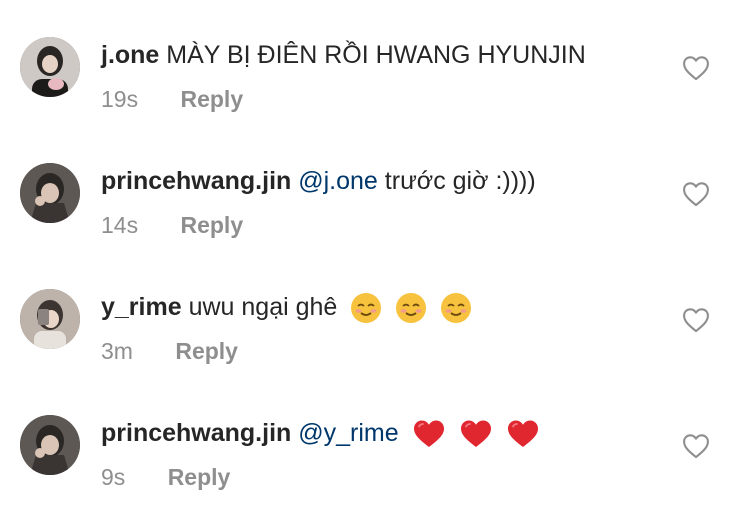  I want to click on comment-text: y_rime uwu ngại ghê, so click(286, 308).